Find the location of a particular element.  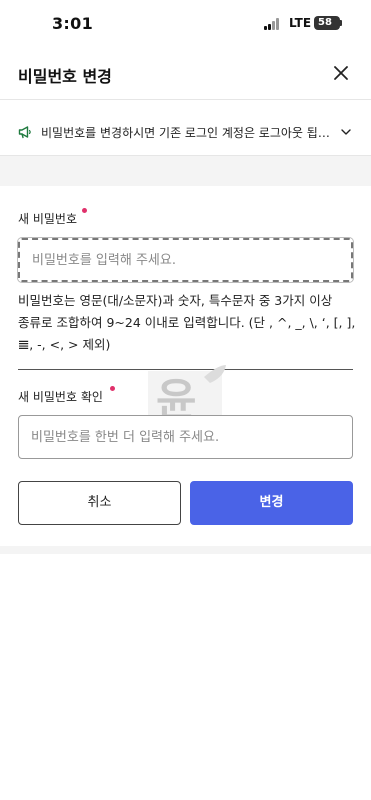

battery-tip is located at coordinates (341, 23).